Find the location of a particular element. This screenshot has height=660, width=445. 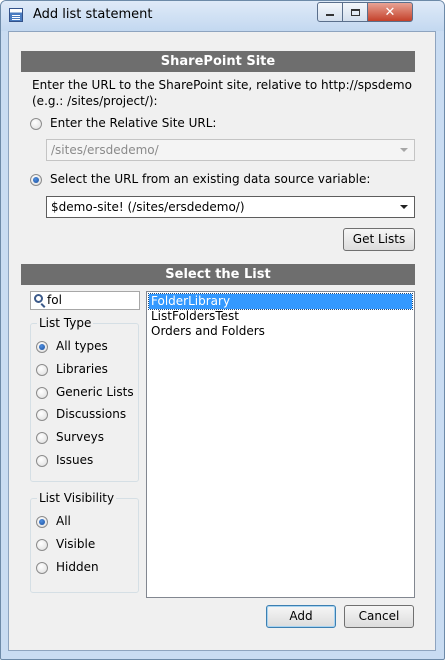

list-type-discussions-label: Discussions is located at coordinates (91, 414).